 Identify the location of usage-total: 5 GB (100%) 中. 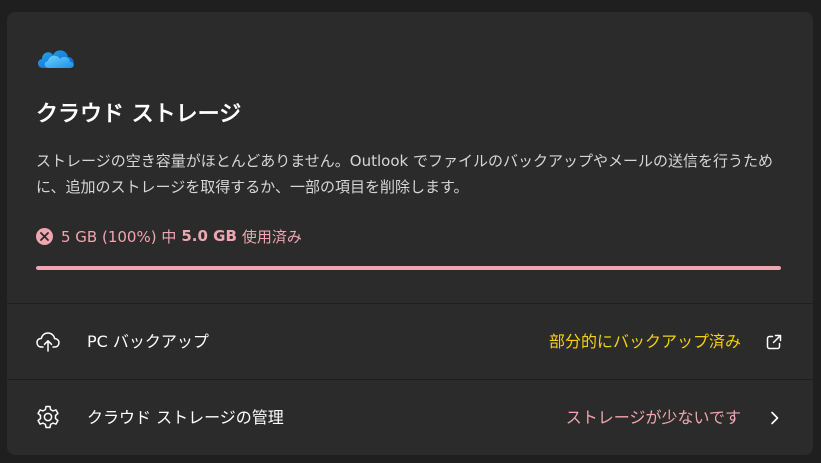
(119, 236).